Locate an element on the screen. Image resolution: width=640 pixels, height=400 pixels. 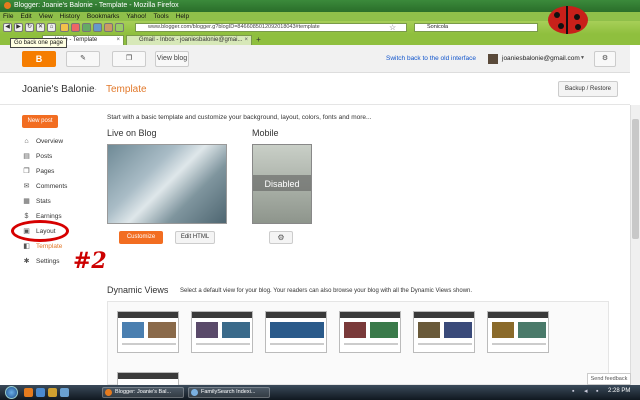
live-on-blog-label: Live on Blog is located at coordinates (132, 133).